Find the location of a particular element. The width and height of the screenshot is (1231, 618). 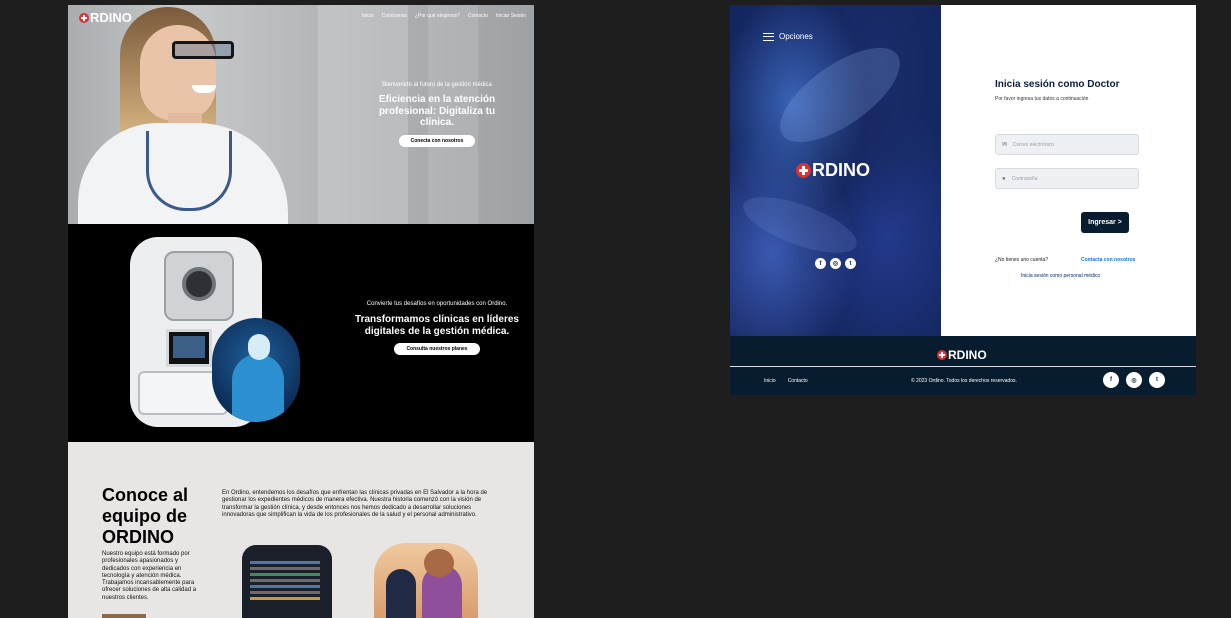

nav-link-conocenos: Conócenos is located at coordinates (394, 16).